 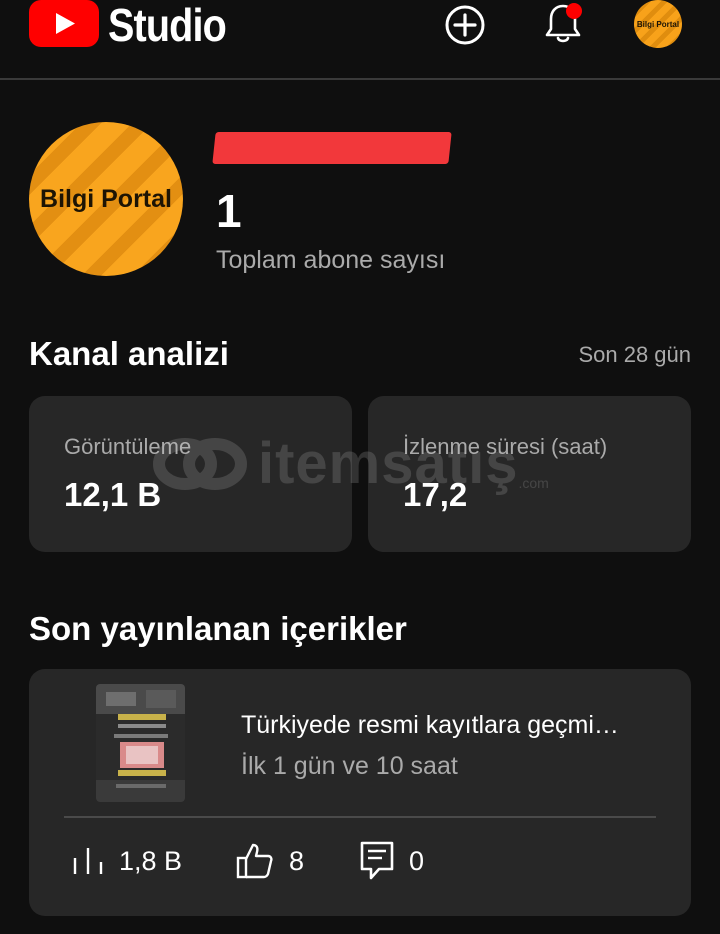 I want to click on analytics-period: Son 28 gün, so click(x=634, y=354).